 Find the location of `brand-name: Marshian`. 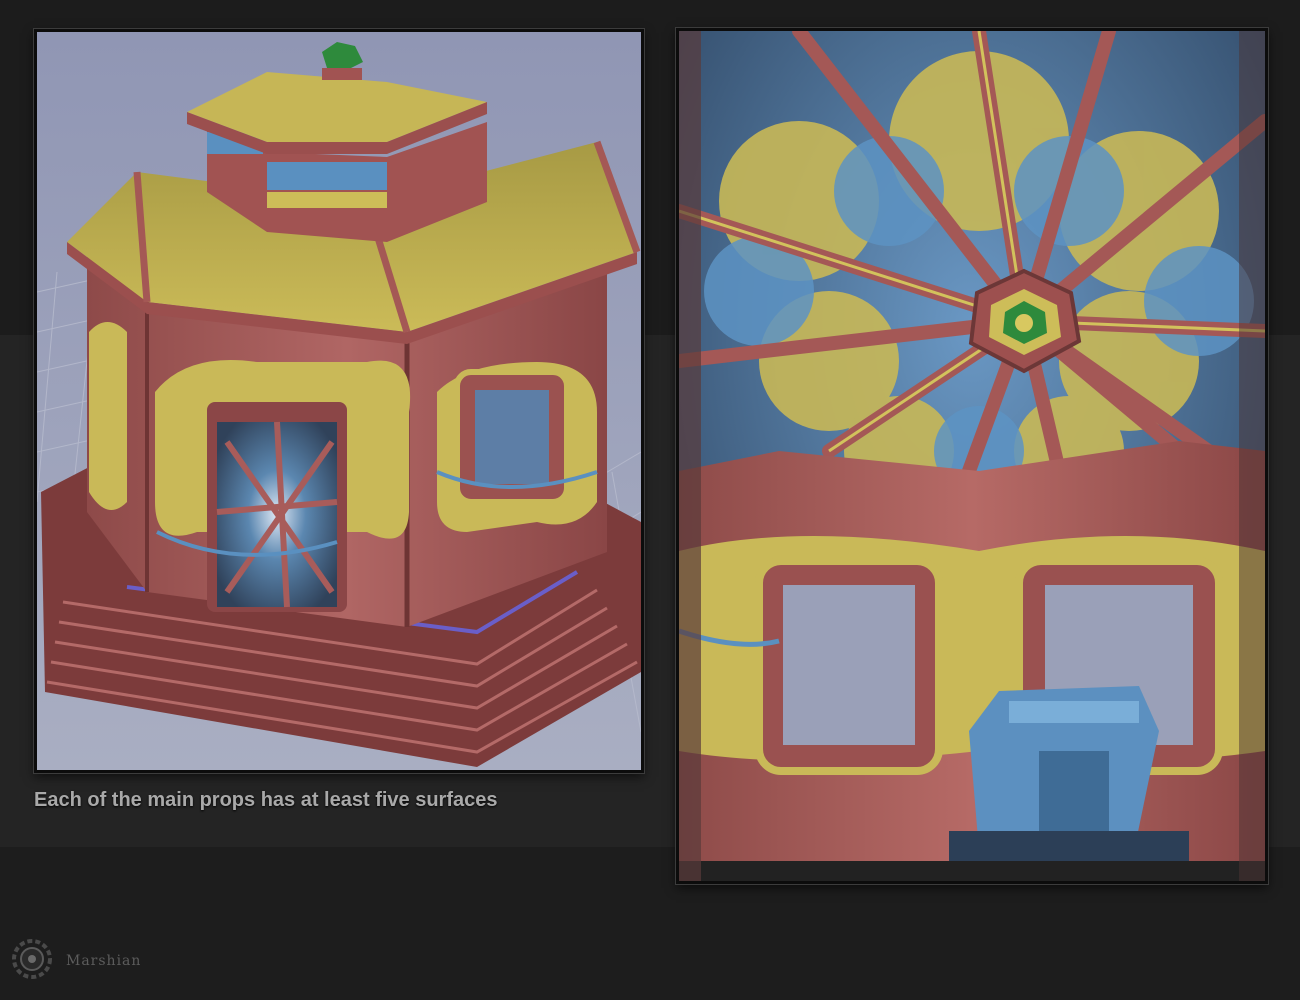

brand-name: Marshian is located at coordinates (104, 961).